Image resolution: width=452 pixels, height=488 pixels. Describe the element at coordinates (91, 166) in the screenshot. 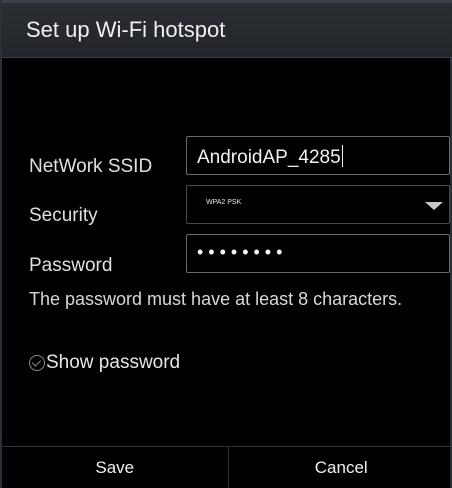

I see `ssid-label: NetWork SSID` at that location.